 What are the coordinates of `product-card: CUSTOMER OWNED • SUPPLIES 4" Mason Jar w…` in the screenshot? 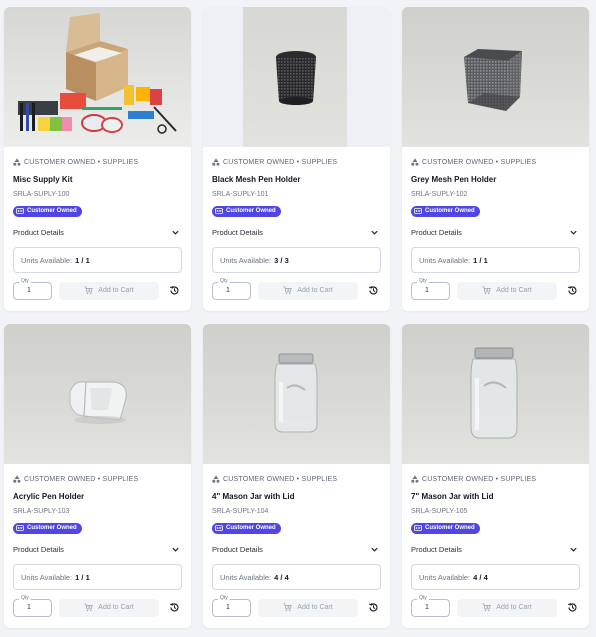 It's located at (296, 476).